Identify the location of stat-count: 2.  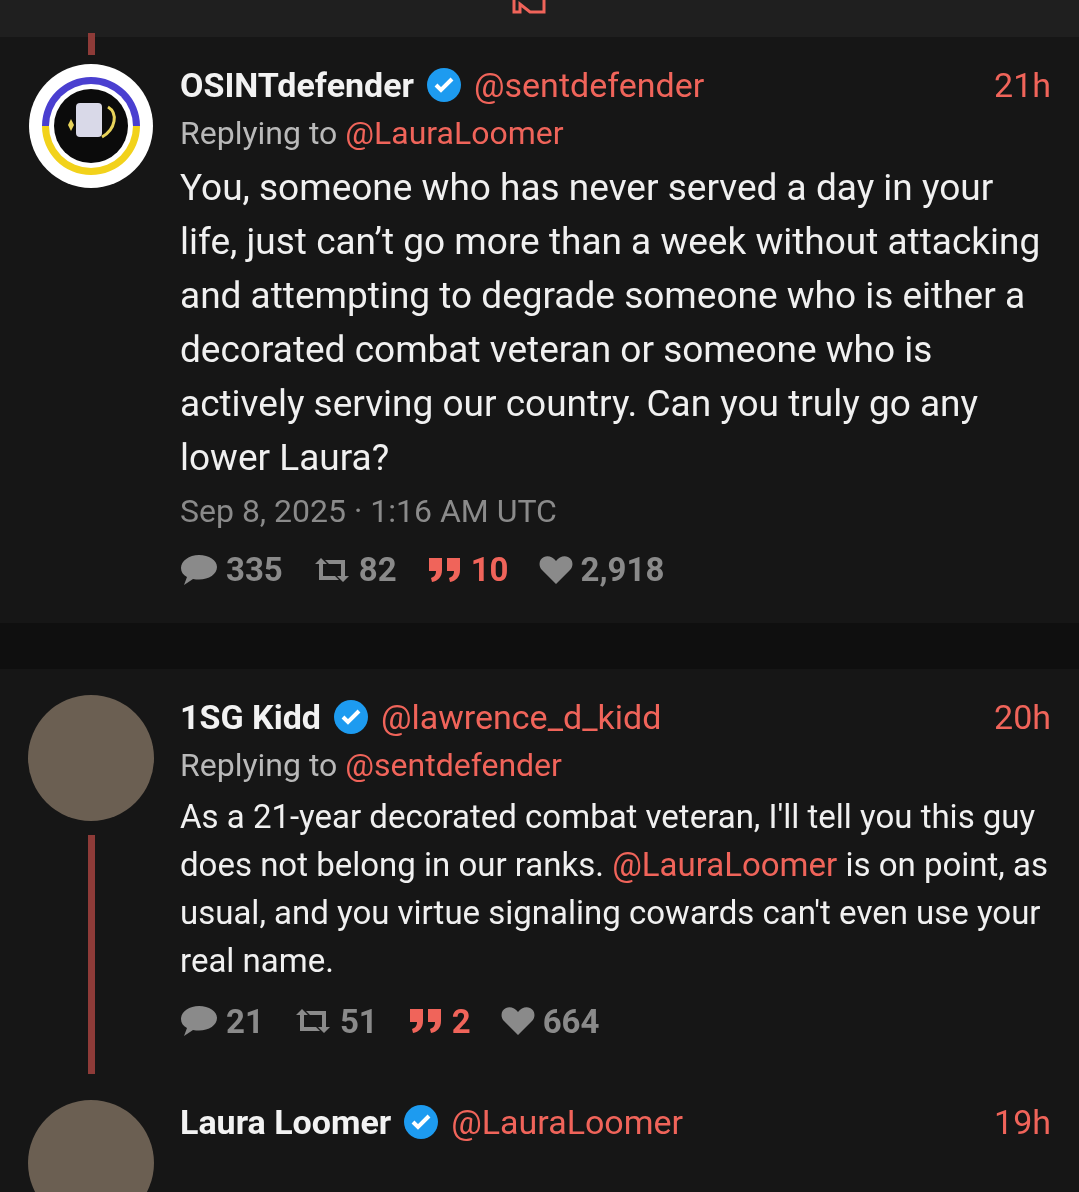
(461, 1021).